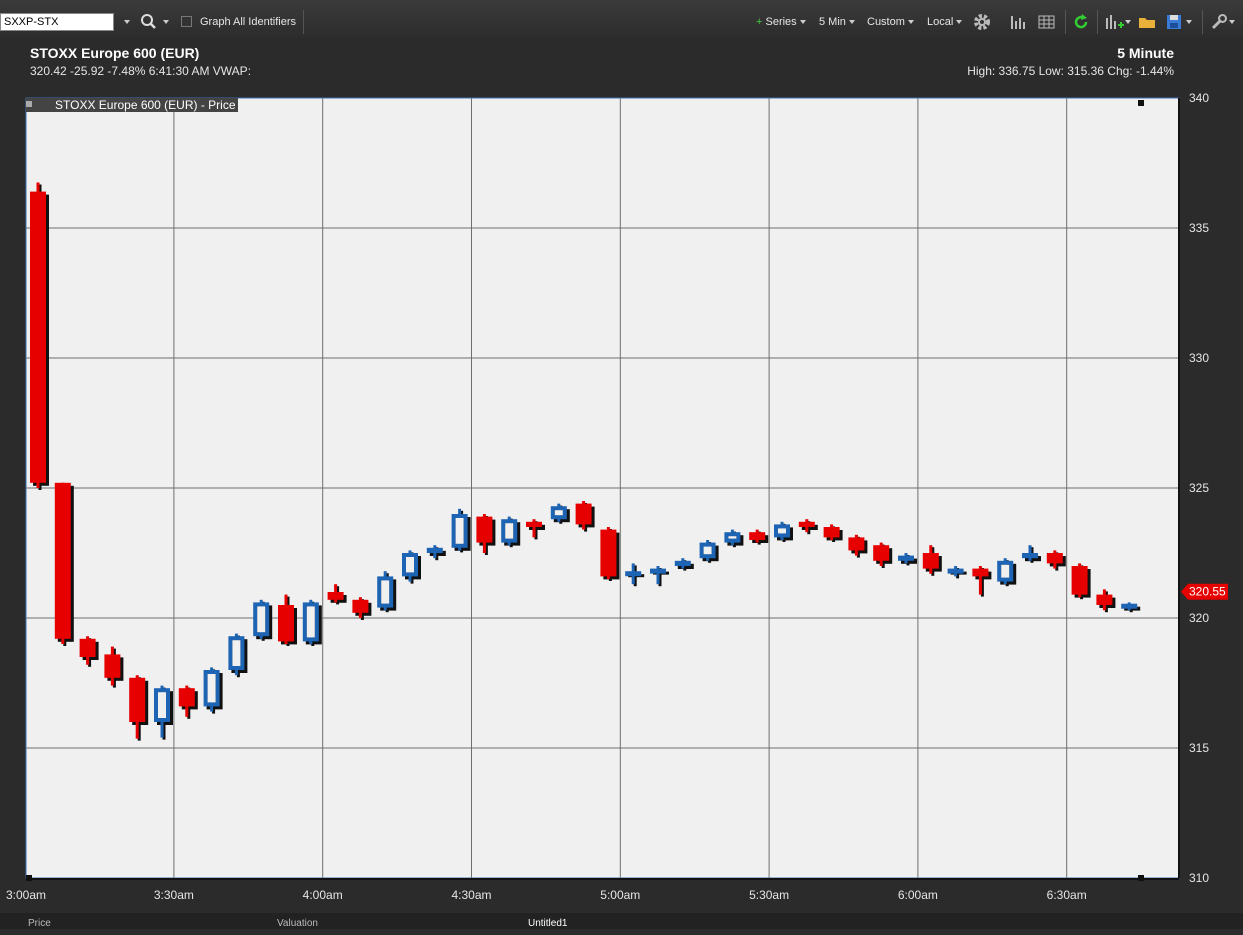 This screenshot has width=1243, height=935. Describe the element at coordinates (1199, 618) in the screenshot. I see `y-tick-label: 320` at that location.